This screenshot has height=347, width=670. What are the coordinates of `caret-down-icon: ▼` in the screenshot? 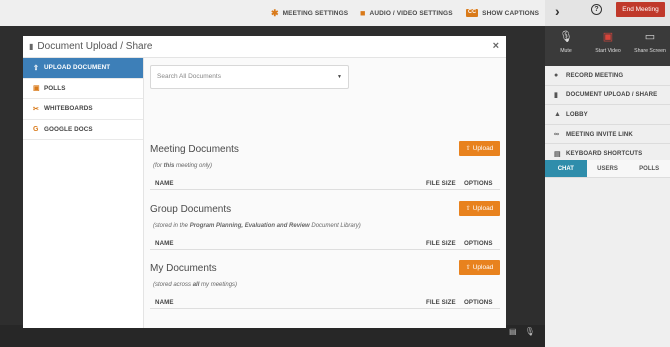 It's located at (339, 77).